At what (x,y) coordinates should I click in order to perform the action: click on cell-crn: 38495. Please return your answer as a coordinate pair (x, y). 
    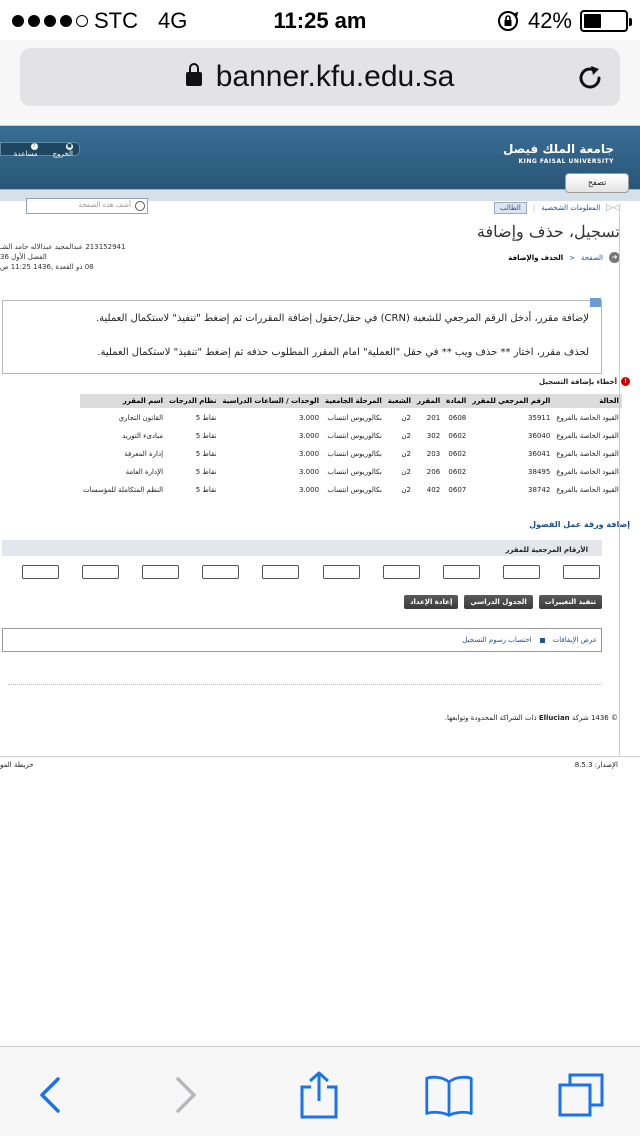
    Looking at the image, I should click on (539, 472).